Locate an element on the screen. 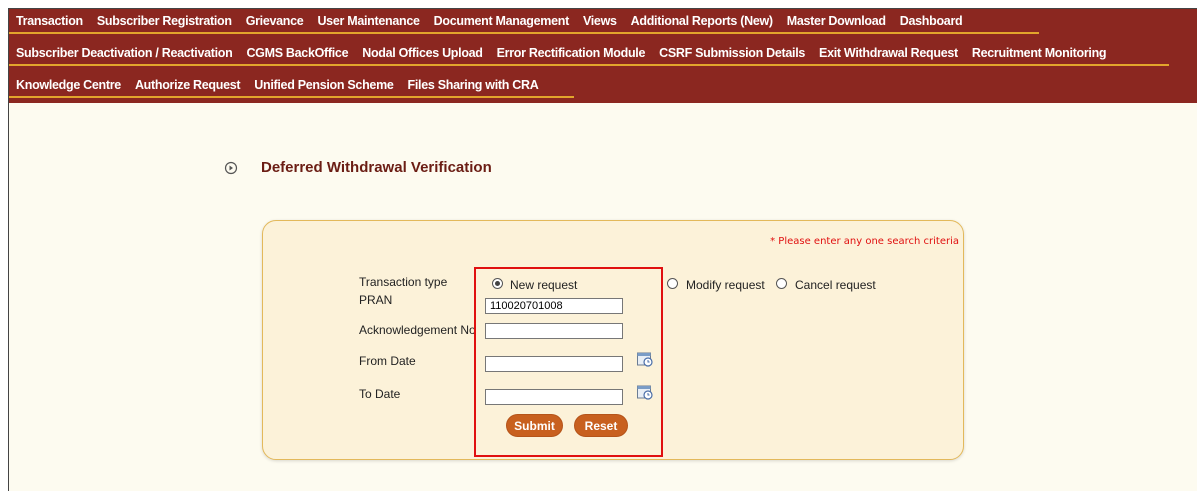 This screenshot has height=491, width=1197. menu-item-error-rectification: Error Rectification Module is located at coordinates (571, 53).